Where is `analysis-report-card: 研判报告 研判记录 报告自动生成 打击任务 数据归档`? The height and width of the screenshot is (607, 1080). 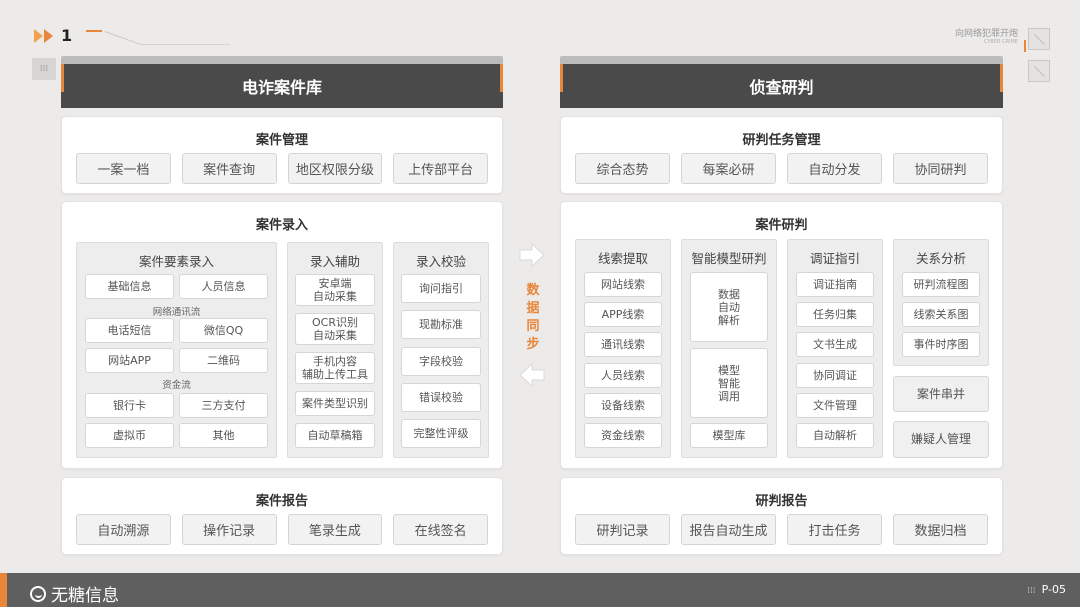 analysis-report-card: 研判报告 研判记录 报告自动生成 打击任务 数据归档 is located at coordinates (781, 516).